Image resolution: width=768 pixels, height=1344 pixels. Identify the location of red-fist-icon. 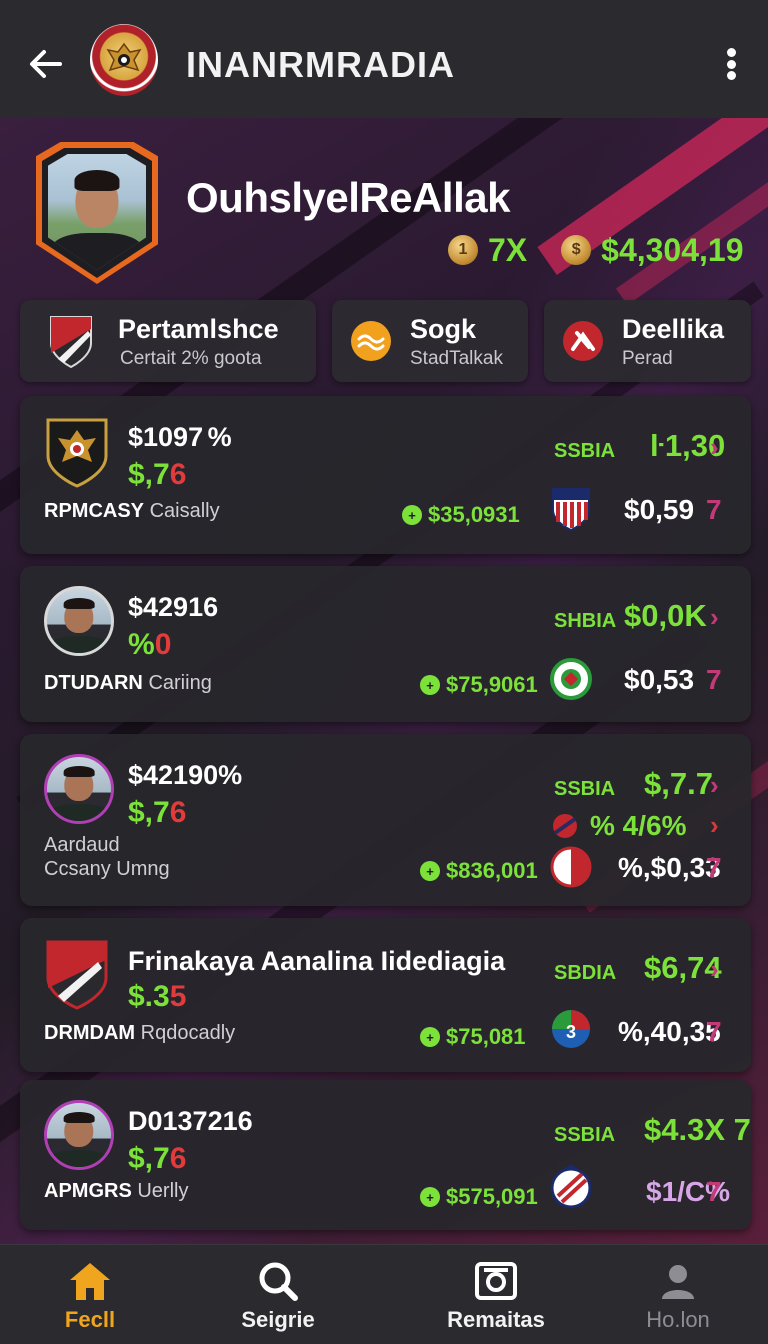
(583, 341).